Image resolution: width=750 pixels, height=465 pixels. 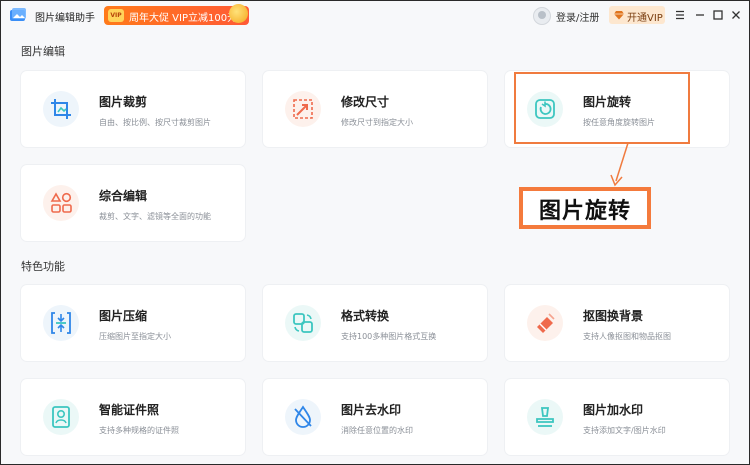 What do you see at coordinates (129, 410) in the screenshot?
I see `card-title: 智能证件照` at bounding box center [129, 410].